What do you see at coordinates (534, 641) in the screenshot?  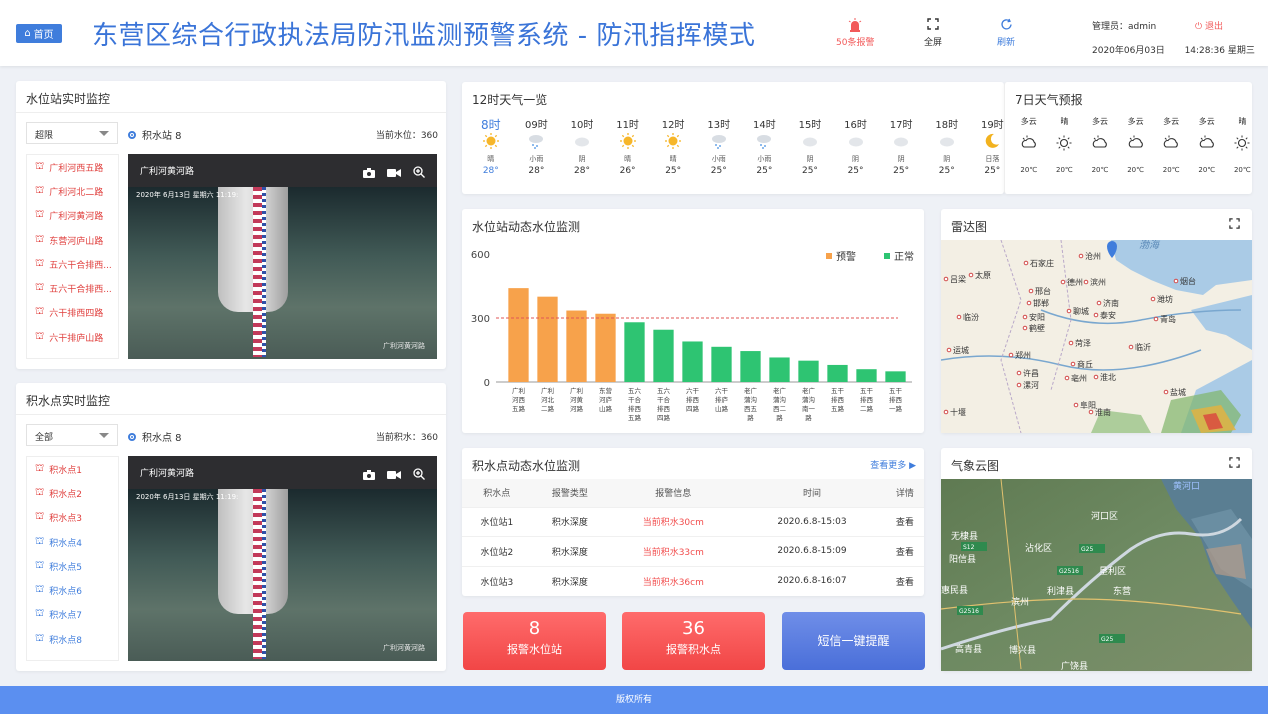 I see `warn-station-stat: 8 报警水位站` at bounding box center [534, 641].